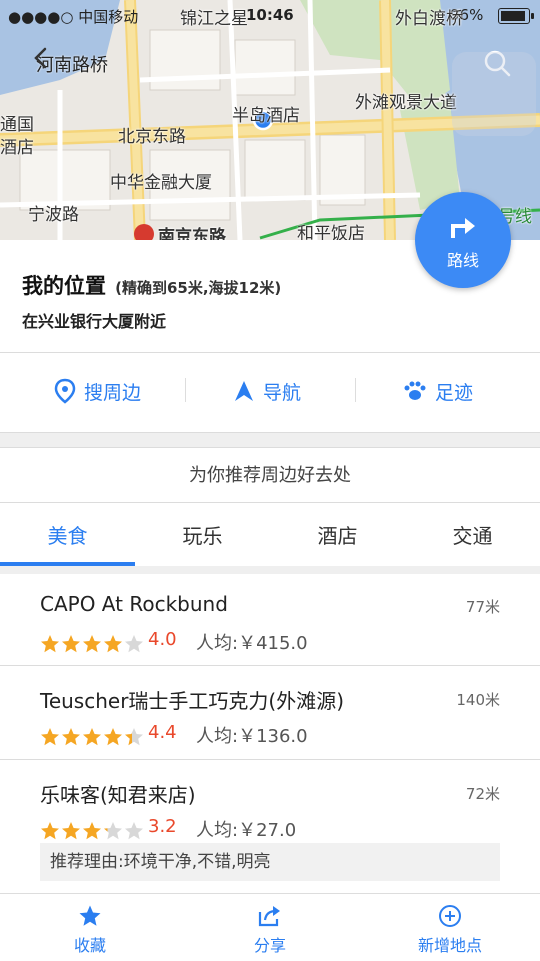  Describe the element at coordinates (270, 862) in the screenshot. I see `recommend-reason: 推荐理由:环境干净,不错,明亮` at that location.